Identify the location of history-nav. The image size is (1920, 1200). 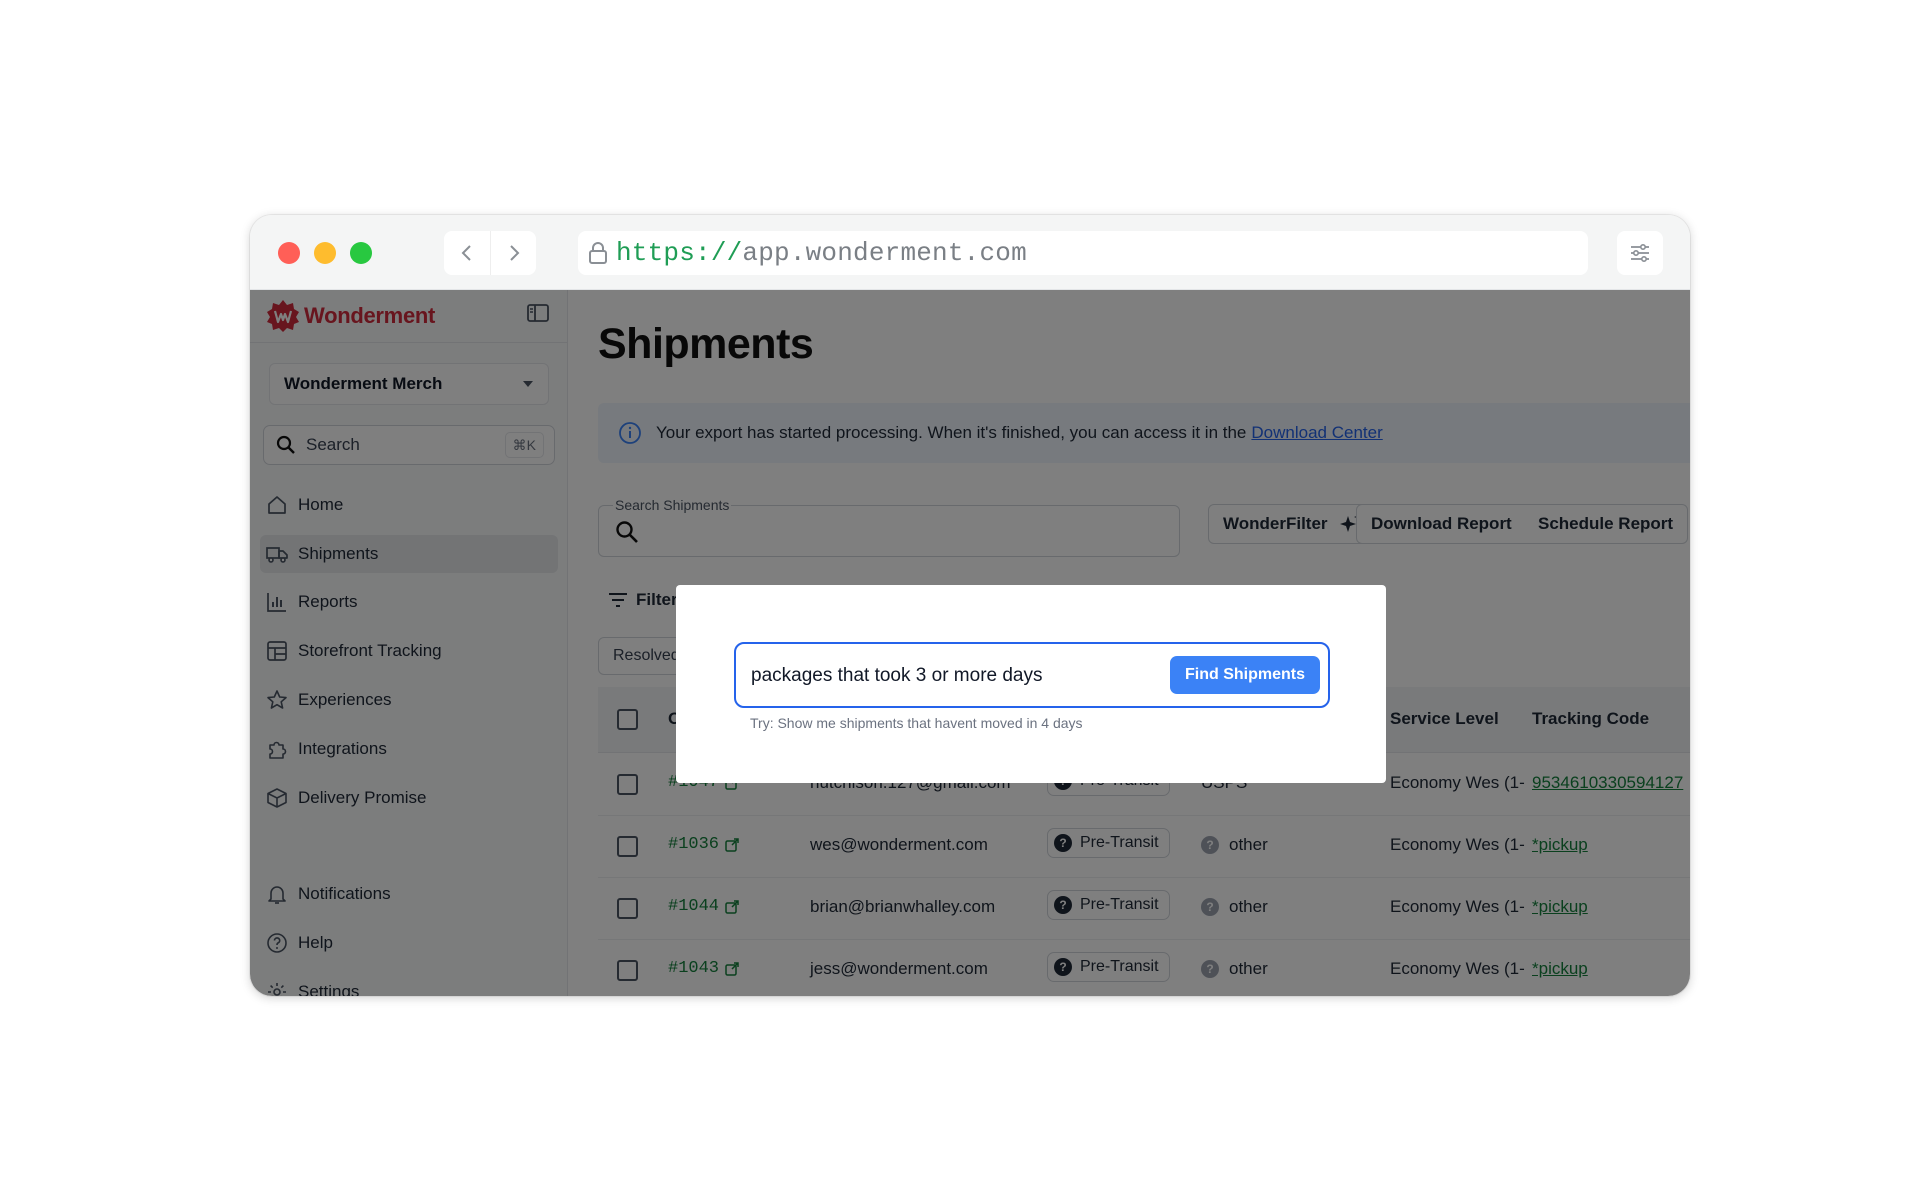
(490, 253).